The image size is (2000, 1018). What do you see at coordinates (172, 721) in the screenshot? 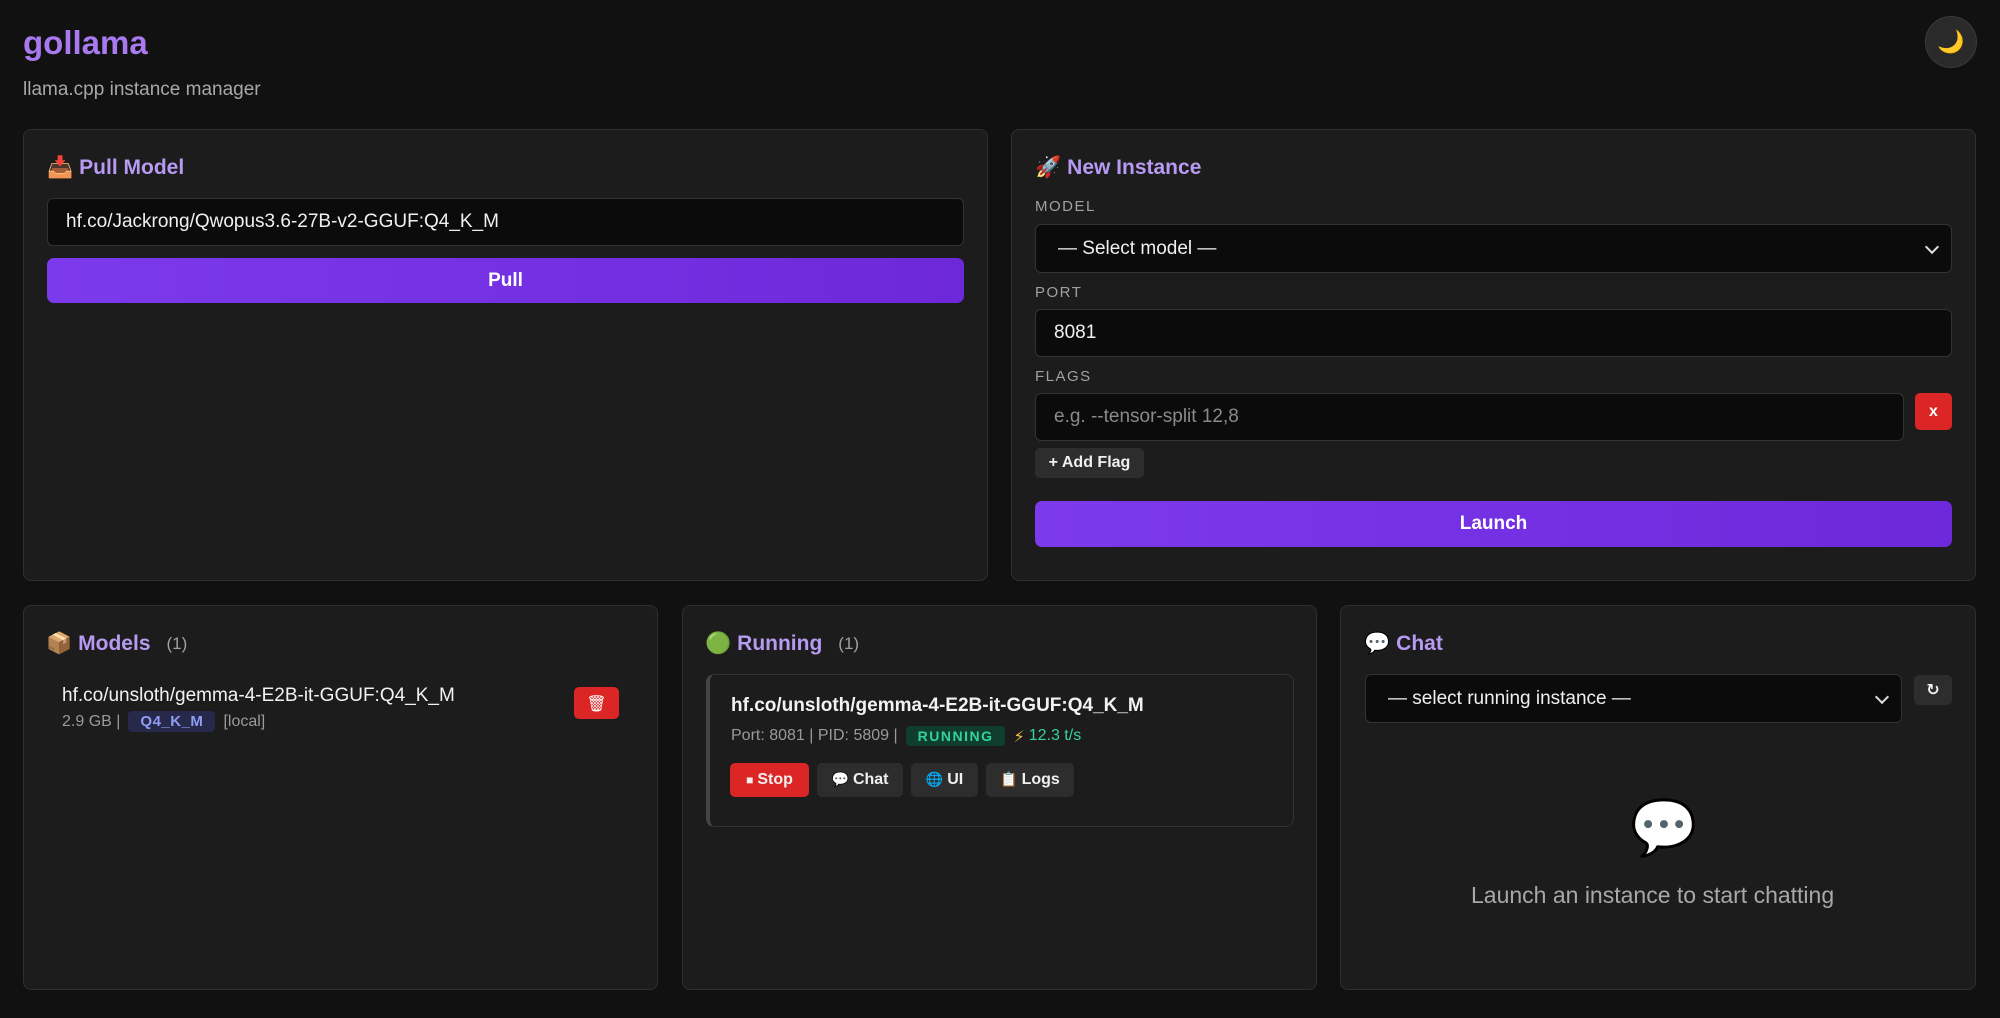
I see `quant-badge: Q4_K_M` at bounding box center [172, 721].